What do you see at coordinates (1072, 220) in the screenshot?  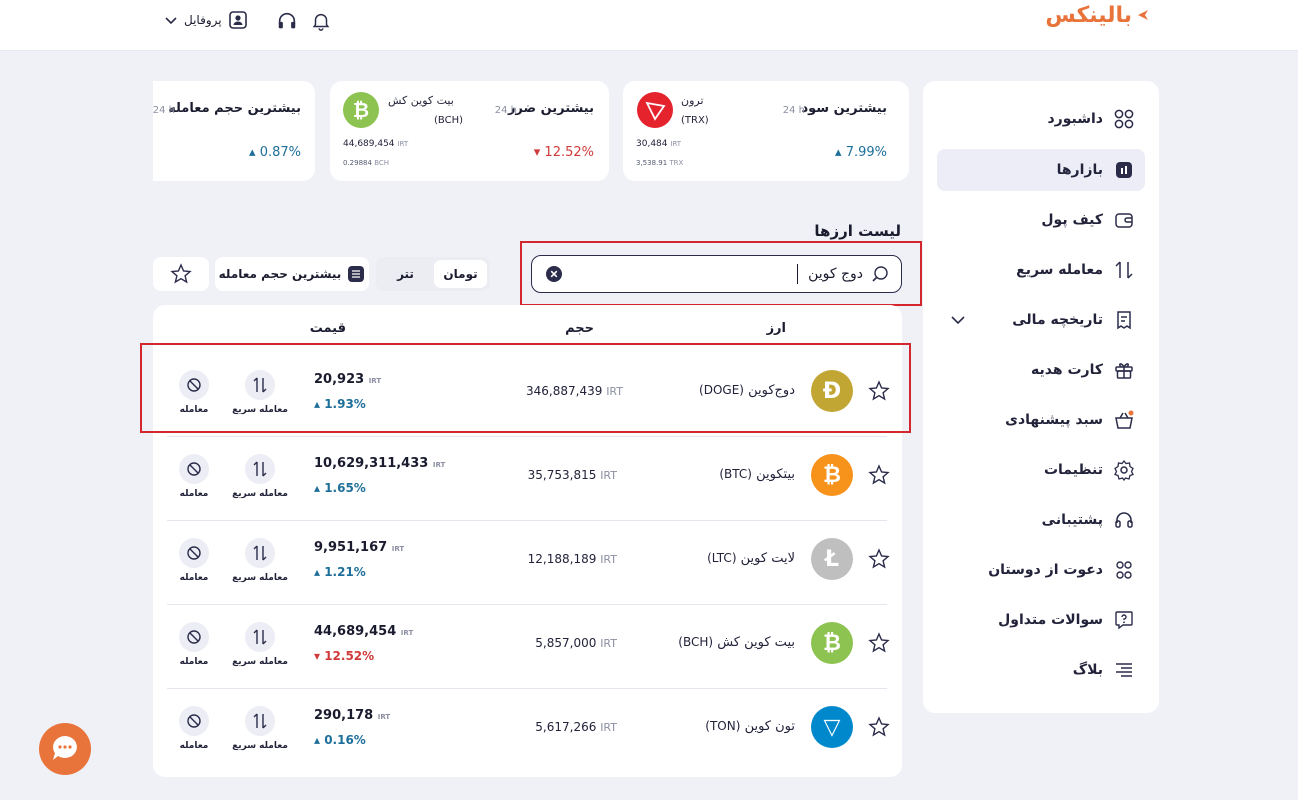 I see `sidebar-item-label: کیف پول` at bounding box center [1072, 220].